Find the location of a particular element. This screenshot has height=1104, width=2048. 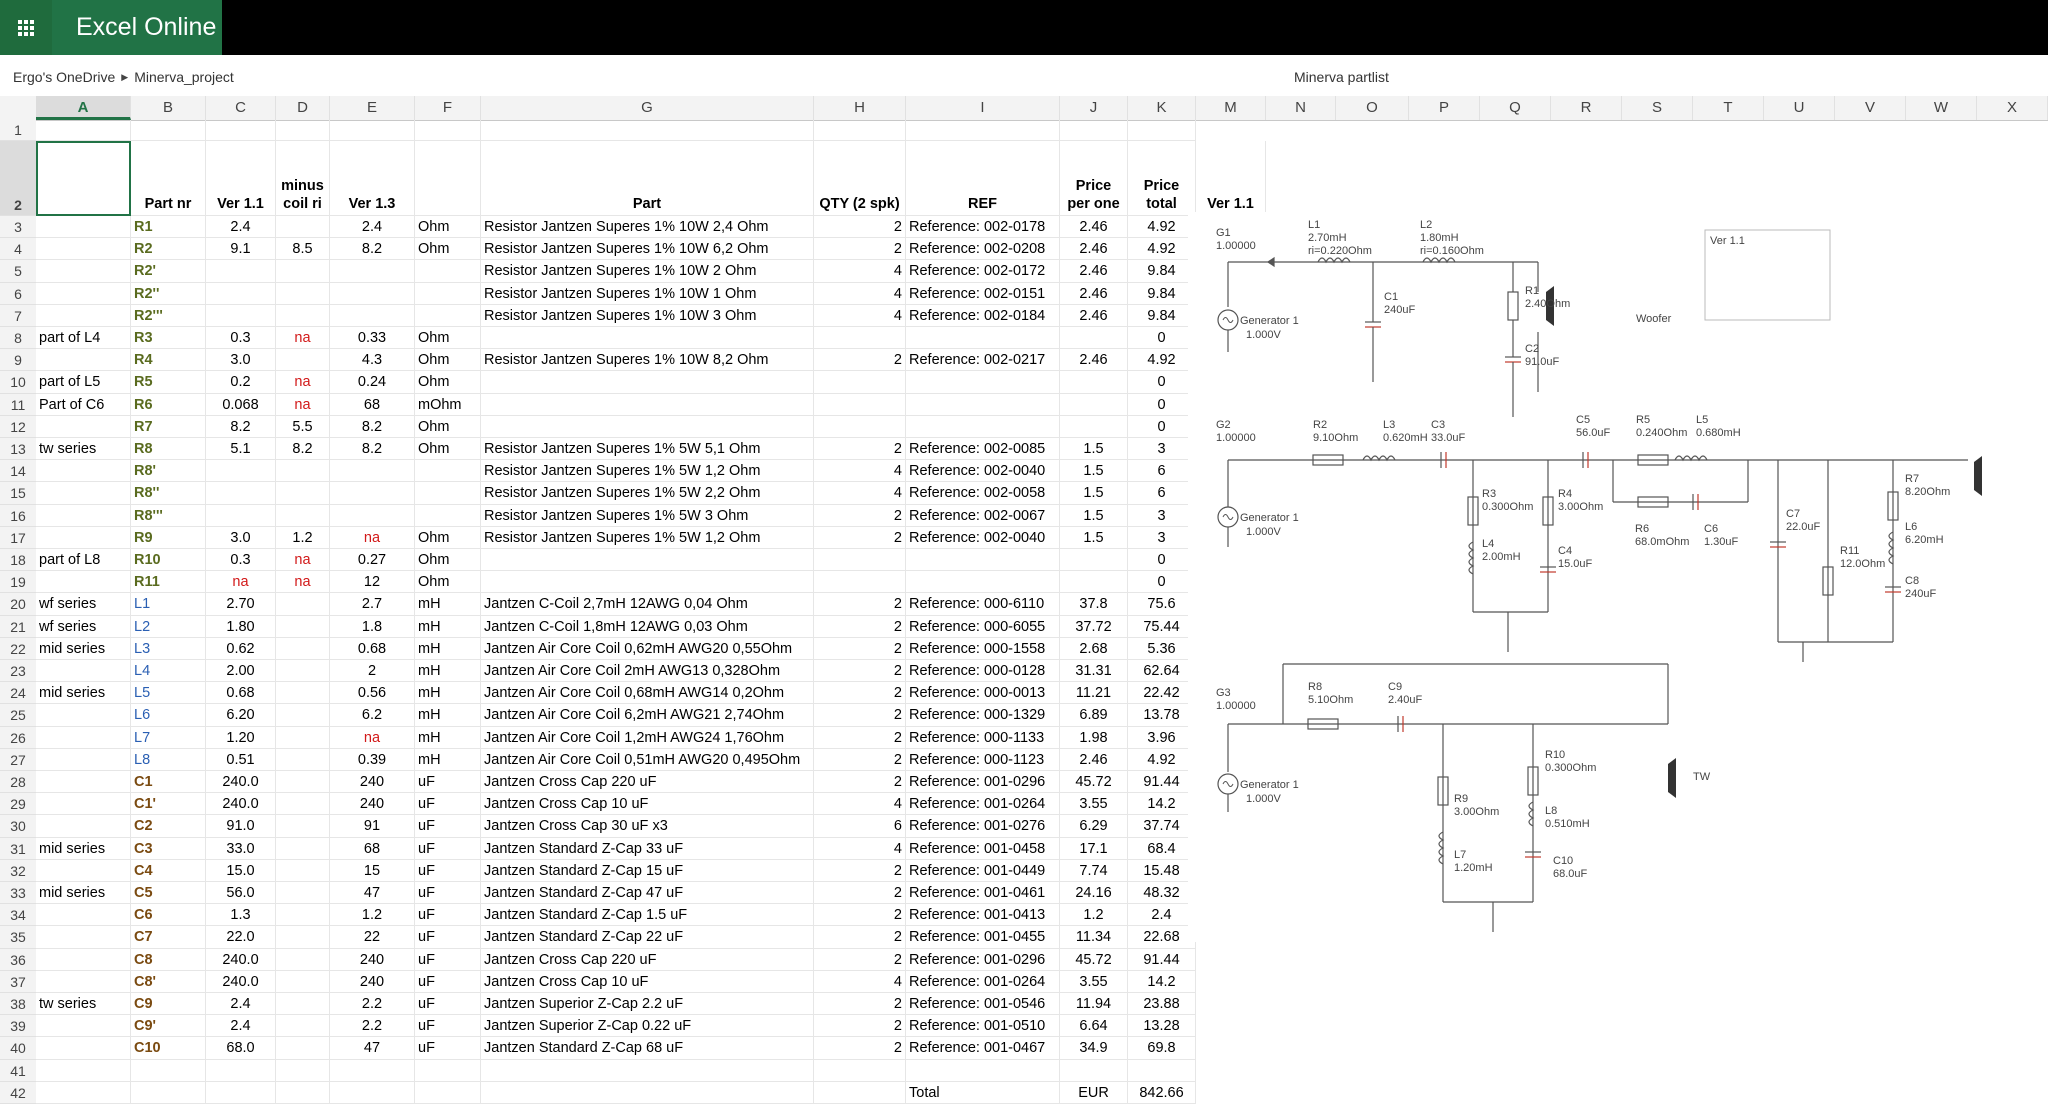

cell-ref: Reference: 001-0276 is located at coordinates (983, 826).